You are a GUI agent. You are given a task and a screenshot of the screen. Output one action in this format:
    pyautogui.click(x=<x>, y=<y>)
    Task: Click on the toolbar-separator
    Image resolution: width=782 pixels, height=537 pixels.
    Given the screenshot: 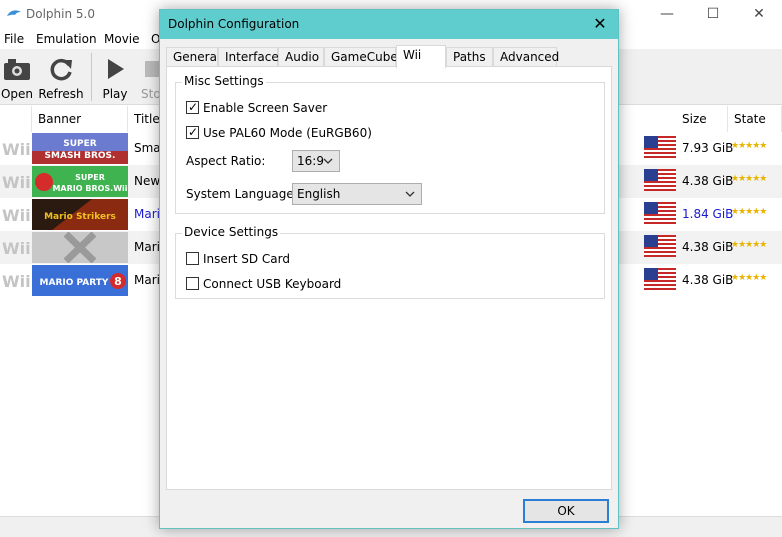 What is the action you would take?
    pyautogui.click(x=91, y=77)
    